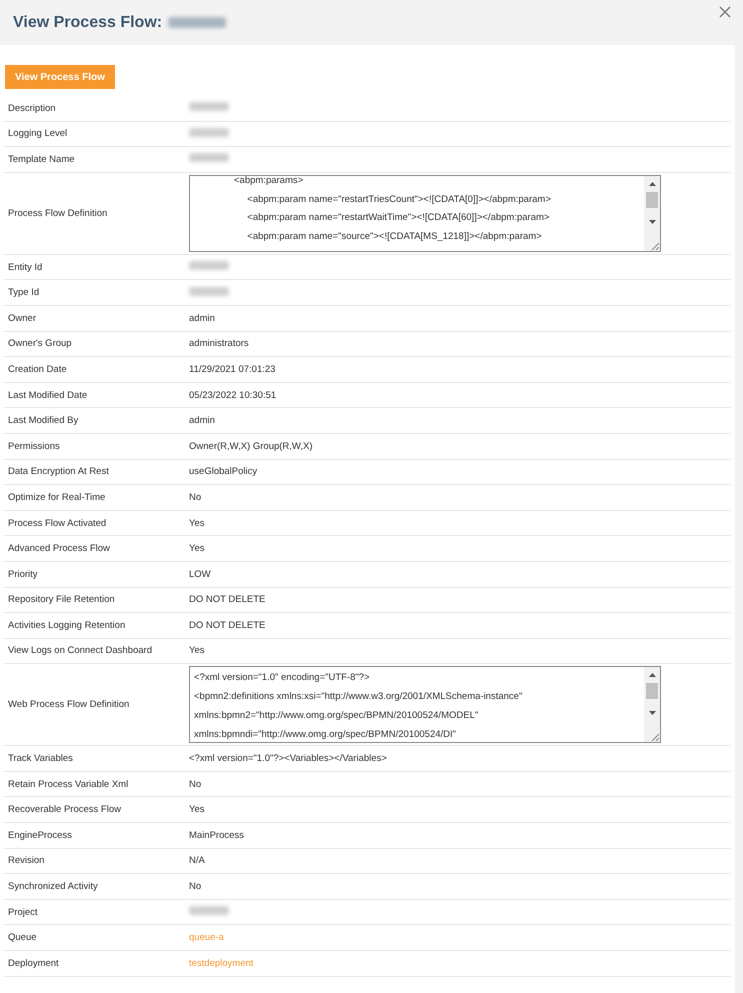 This screenshot has height=993, width=743. Describe the element at coordinates (57, 213) in the screenshot. I see `field-label: Process Flow Definition` at that location.